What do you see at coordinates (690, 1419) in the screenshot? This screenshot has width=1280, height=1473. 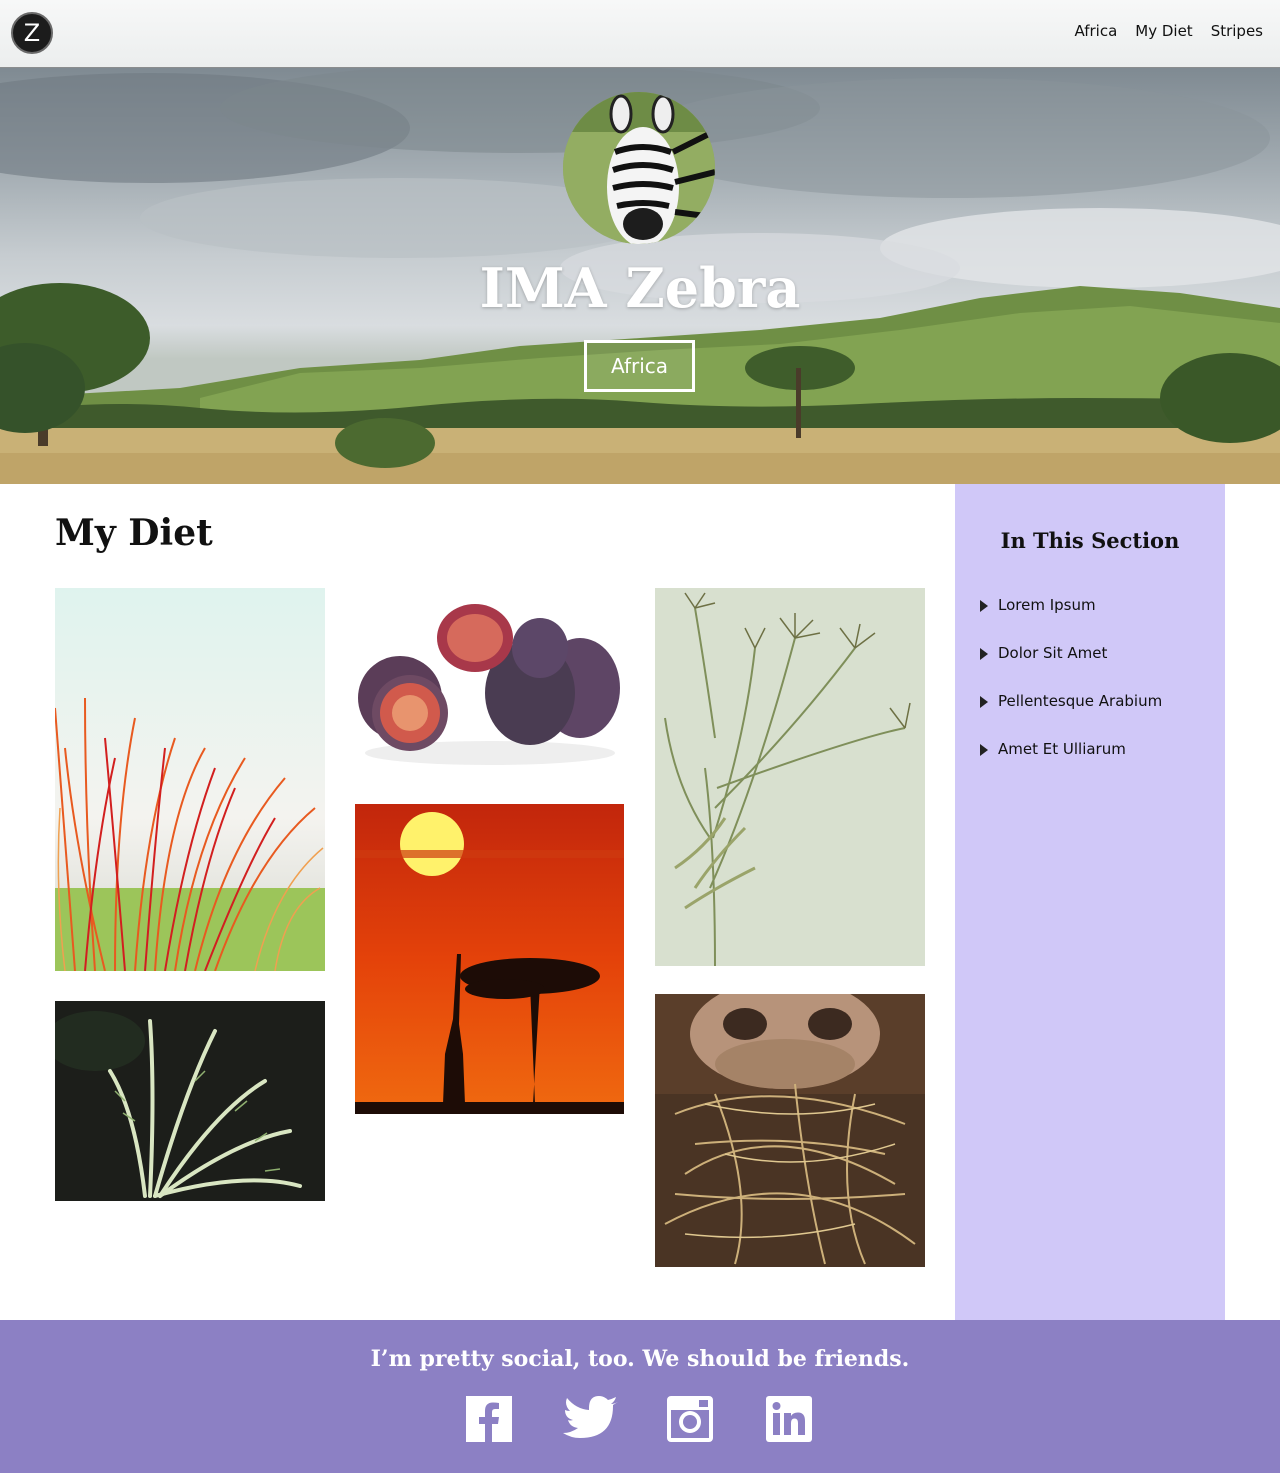 I see `instagram-icon` at bounding box center [690, 1419].